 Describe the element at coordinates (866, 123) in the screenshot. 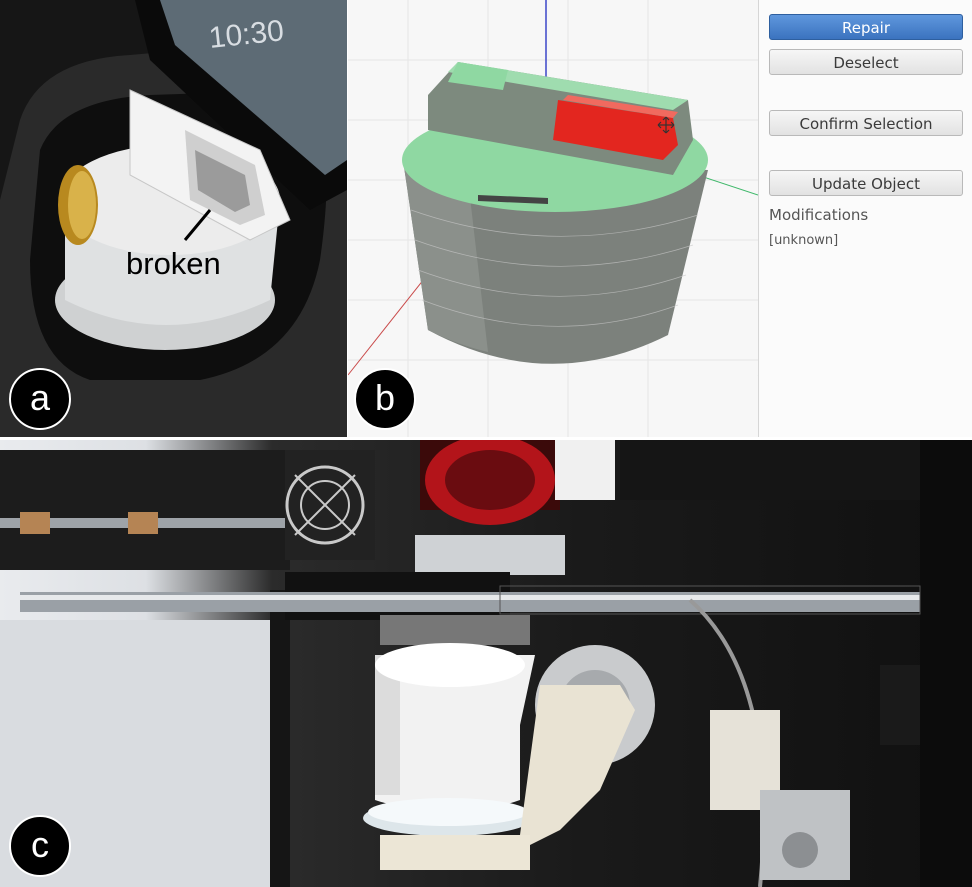

I see `confirm-selection-button: Confirm Selection` at that location.